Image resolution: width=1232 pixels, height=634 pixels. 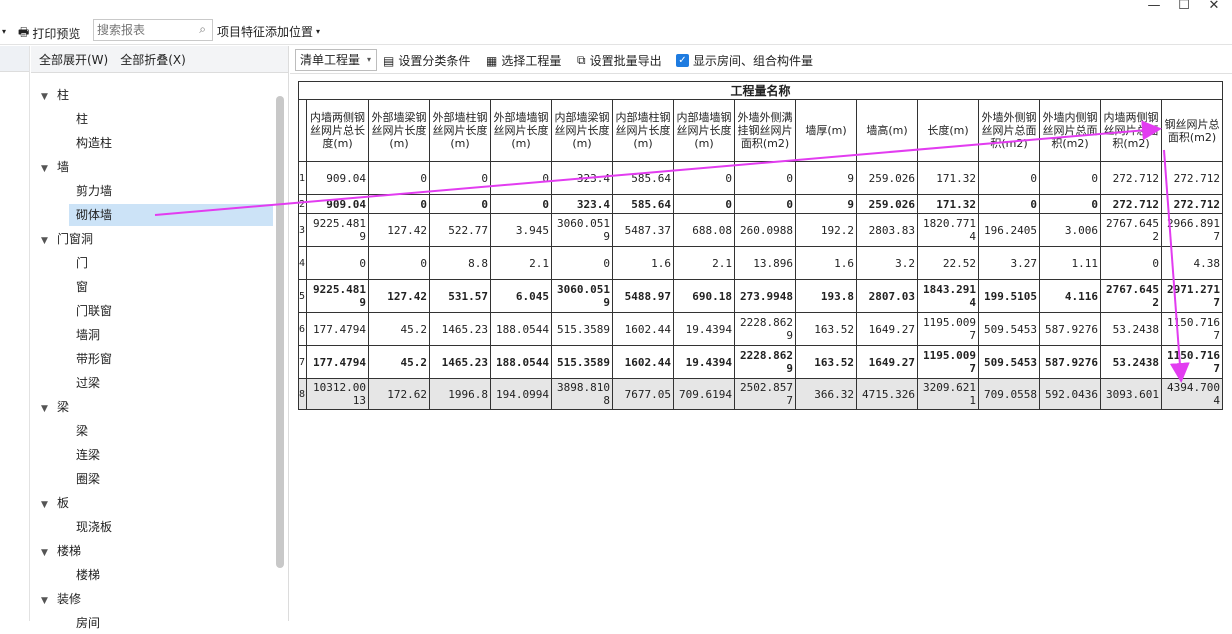 I want to click on table-cell: 1150.7167, so click(x=1192, y=362).